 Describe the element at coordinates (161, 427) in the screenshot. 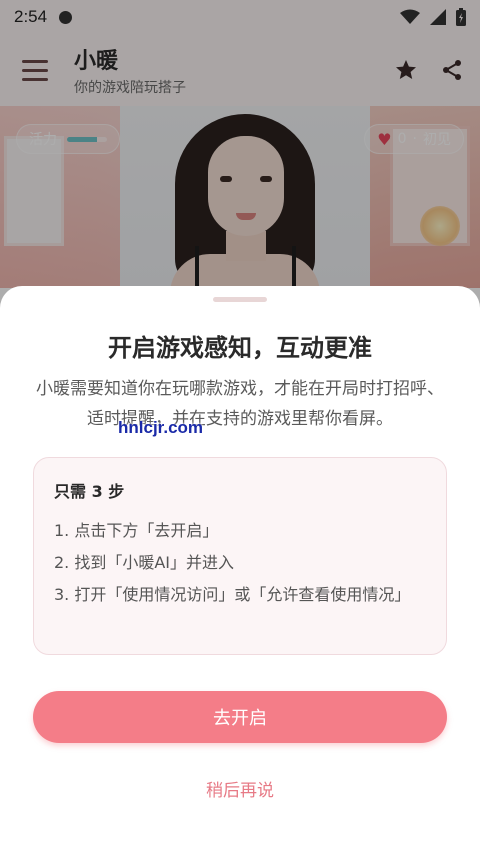

I see `watermark: hnlcjr.com` at that location.